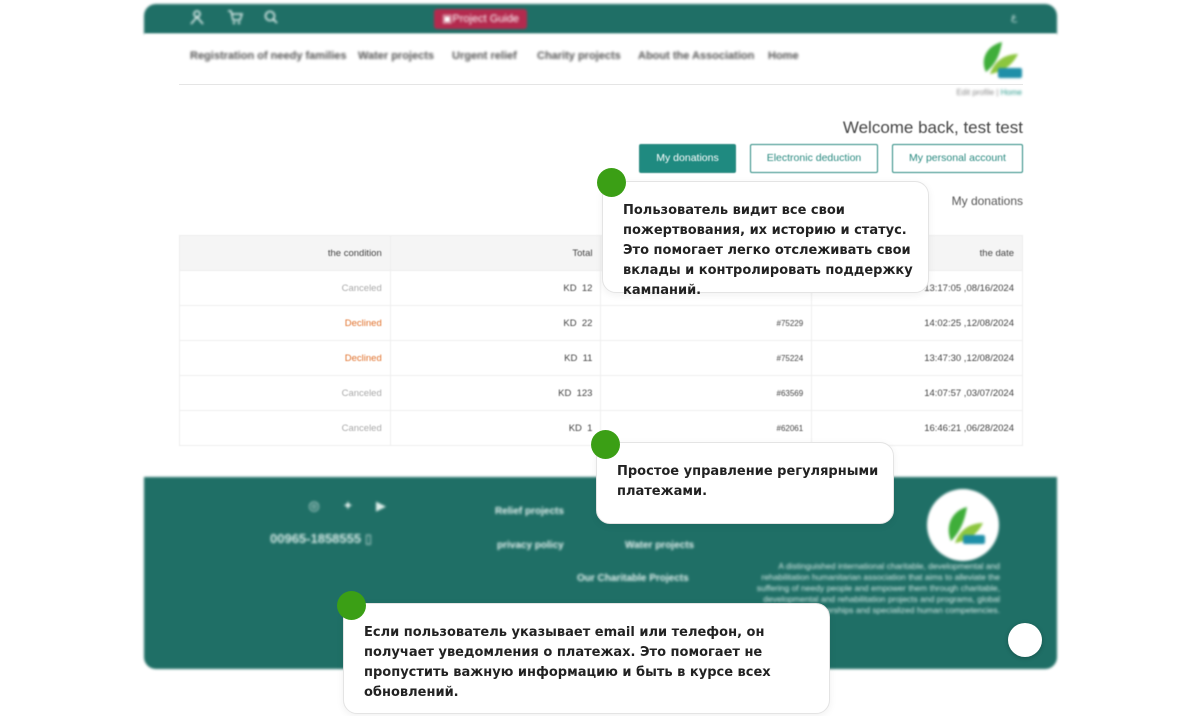 This screenshot has height=716, width=1200. I want to click on footer-phone: 00965-1858555 ▯, so click(321, 539).